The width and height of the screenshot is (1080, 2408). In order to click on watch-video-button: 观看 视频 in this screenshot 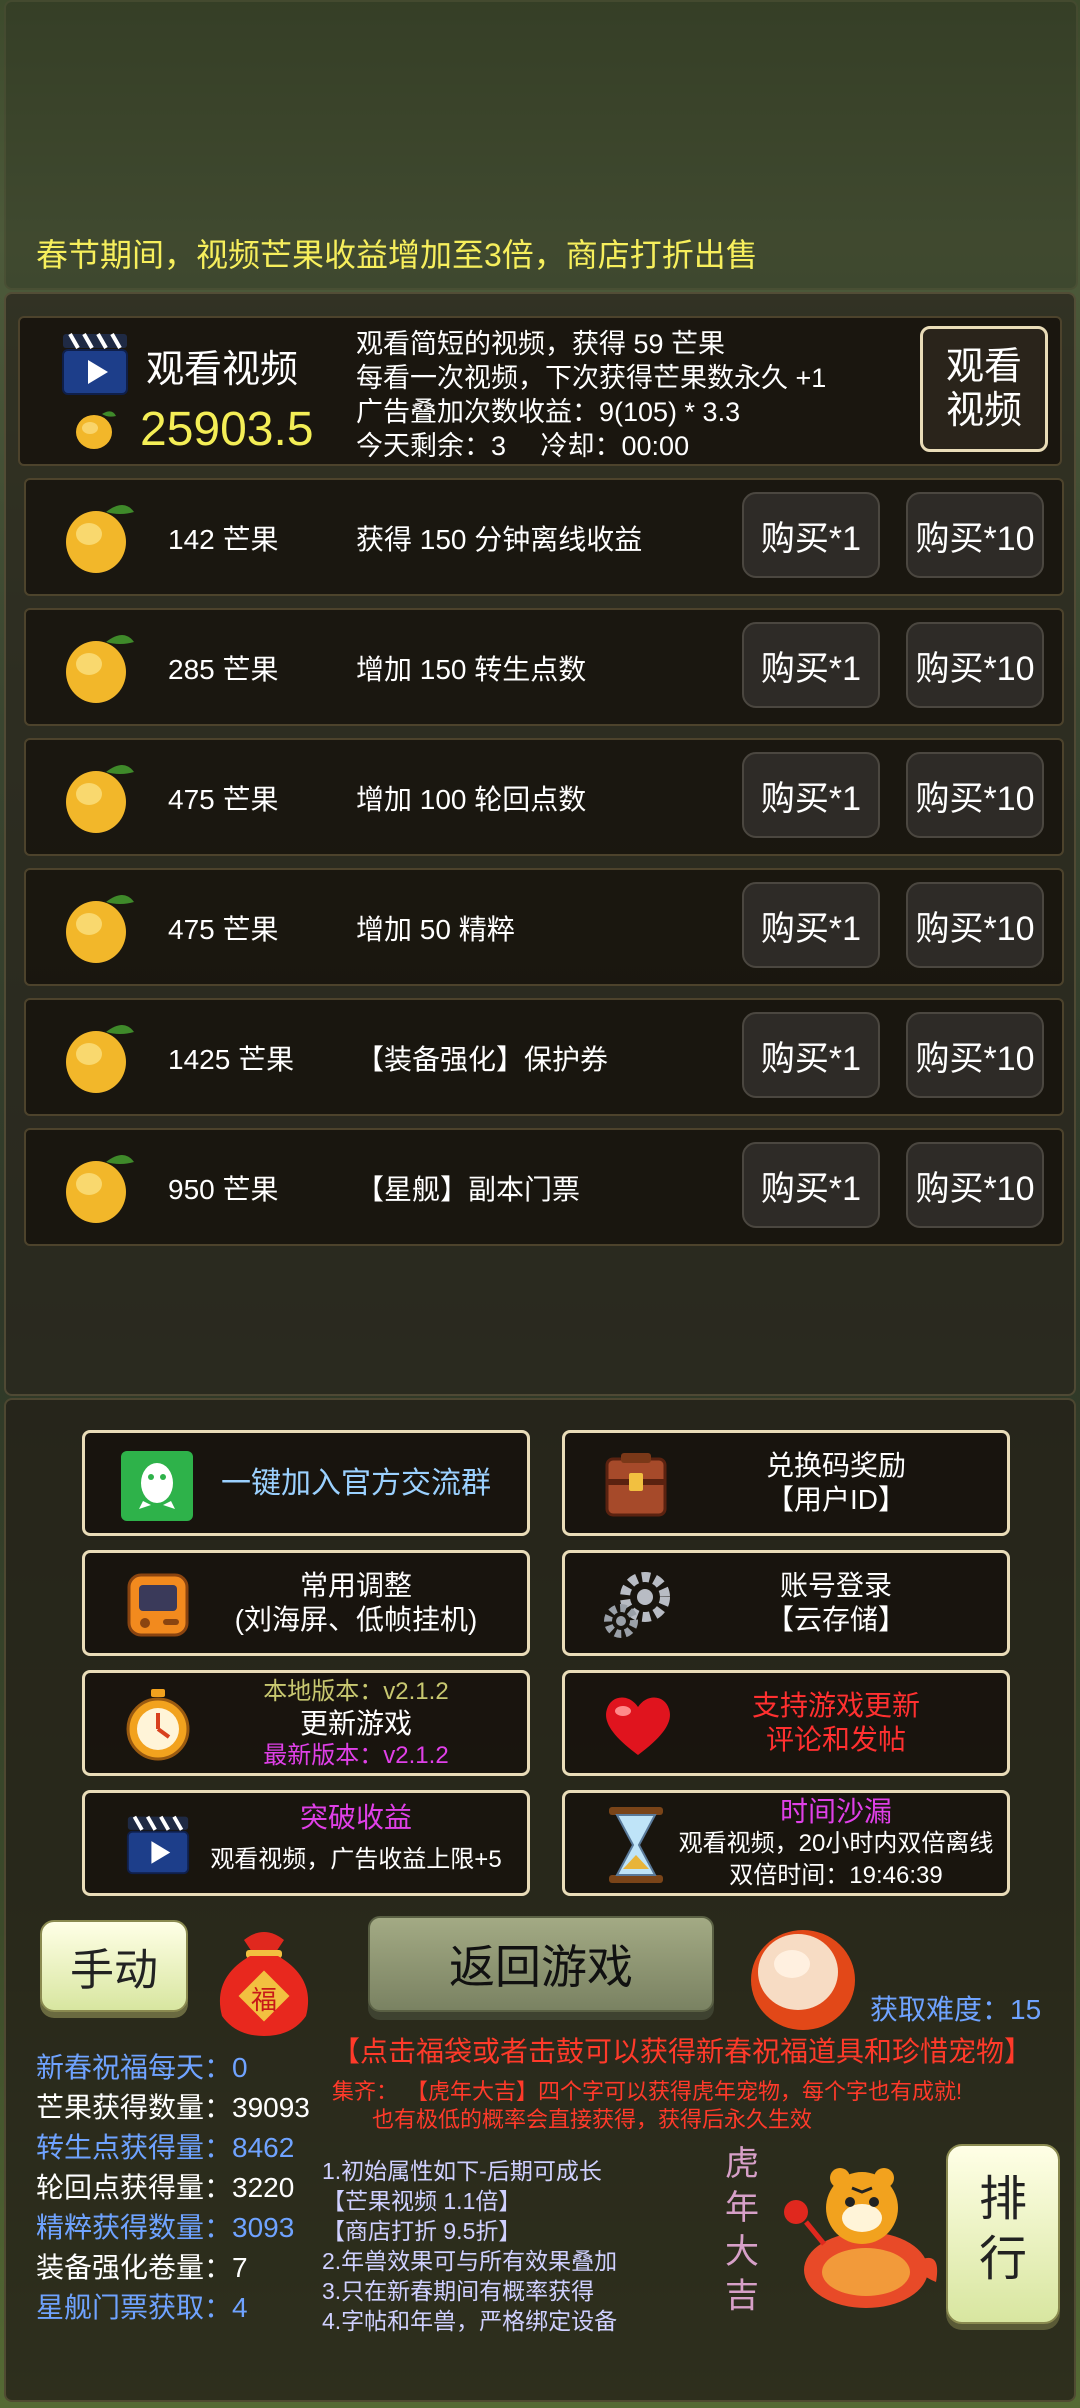, I will do `click(984, 389)`.